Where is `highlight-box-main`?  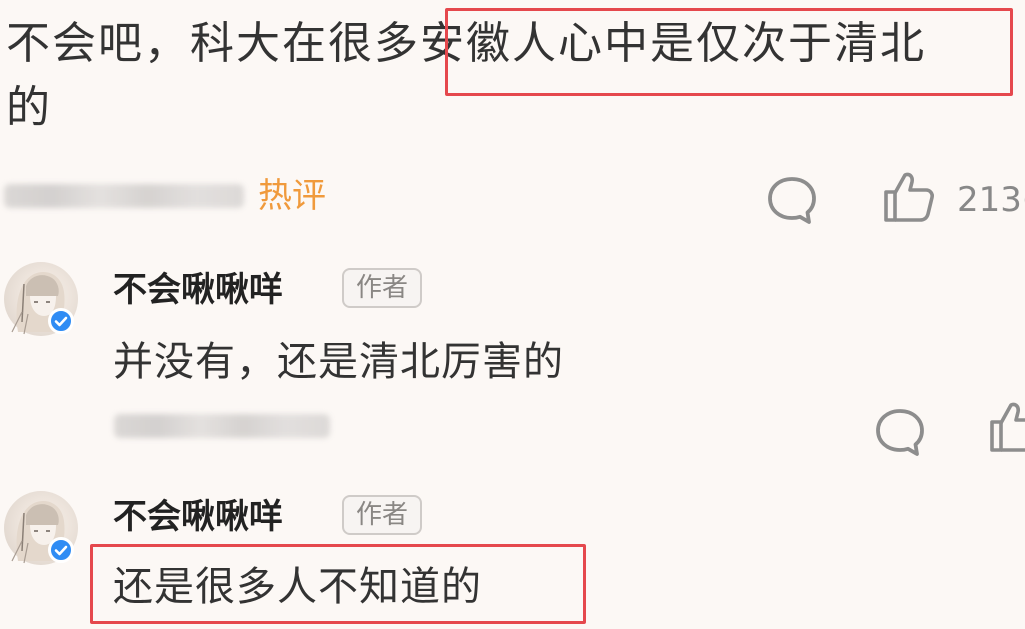
highlight-box-main is located at coordinates (729, 52).